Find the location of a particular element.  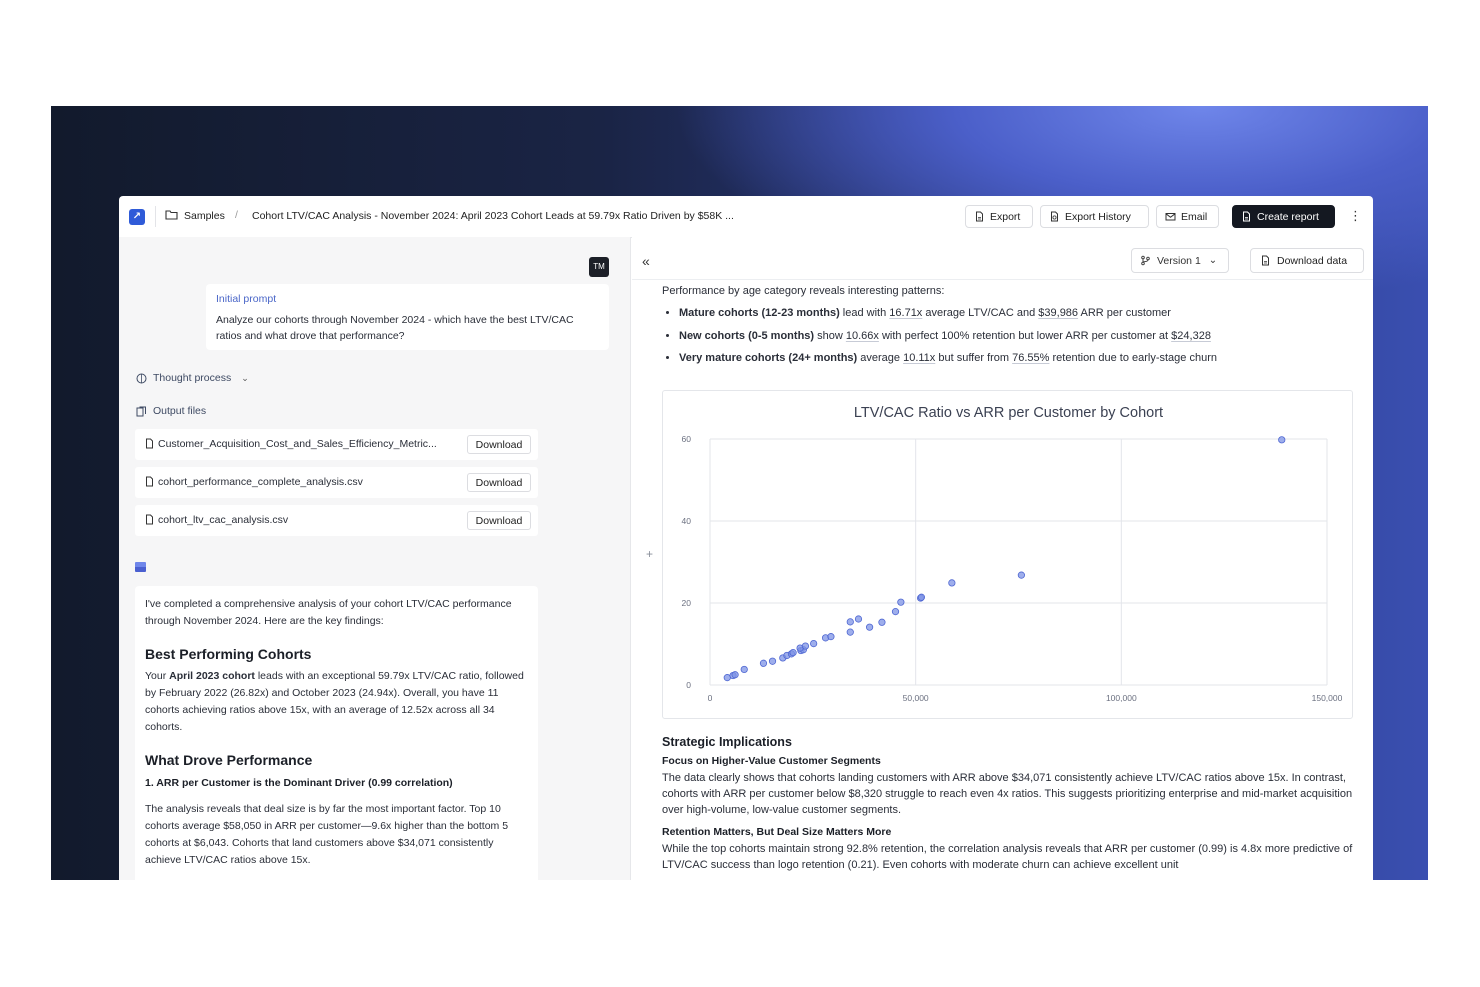

output-files-label: Output files is located at coordinates (180, 411).